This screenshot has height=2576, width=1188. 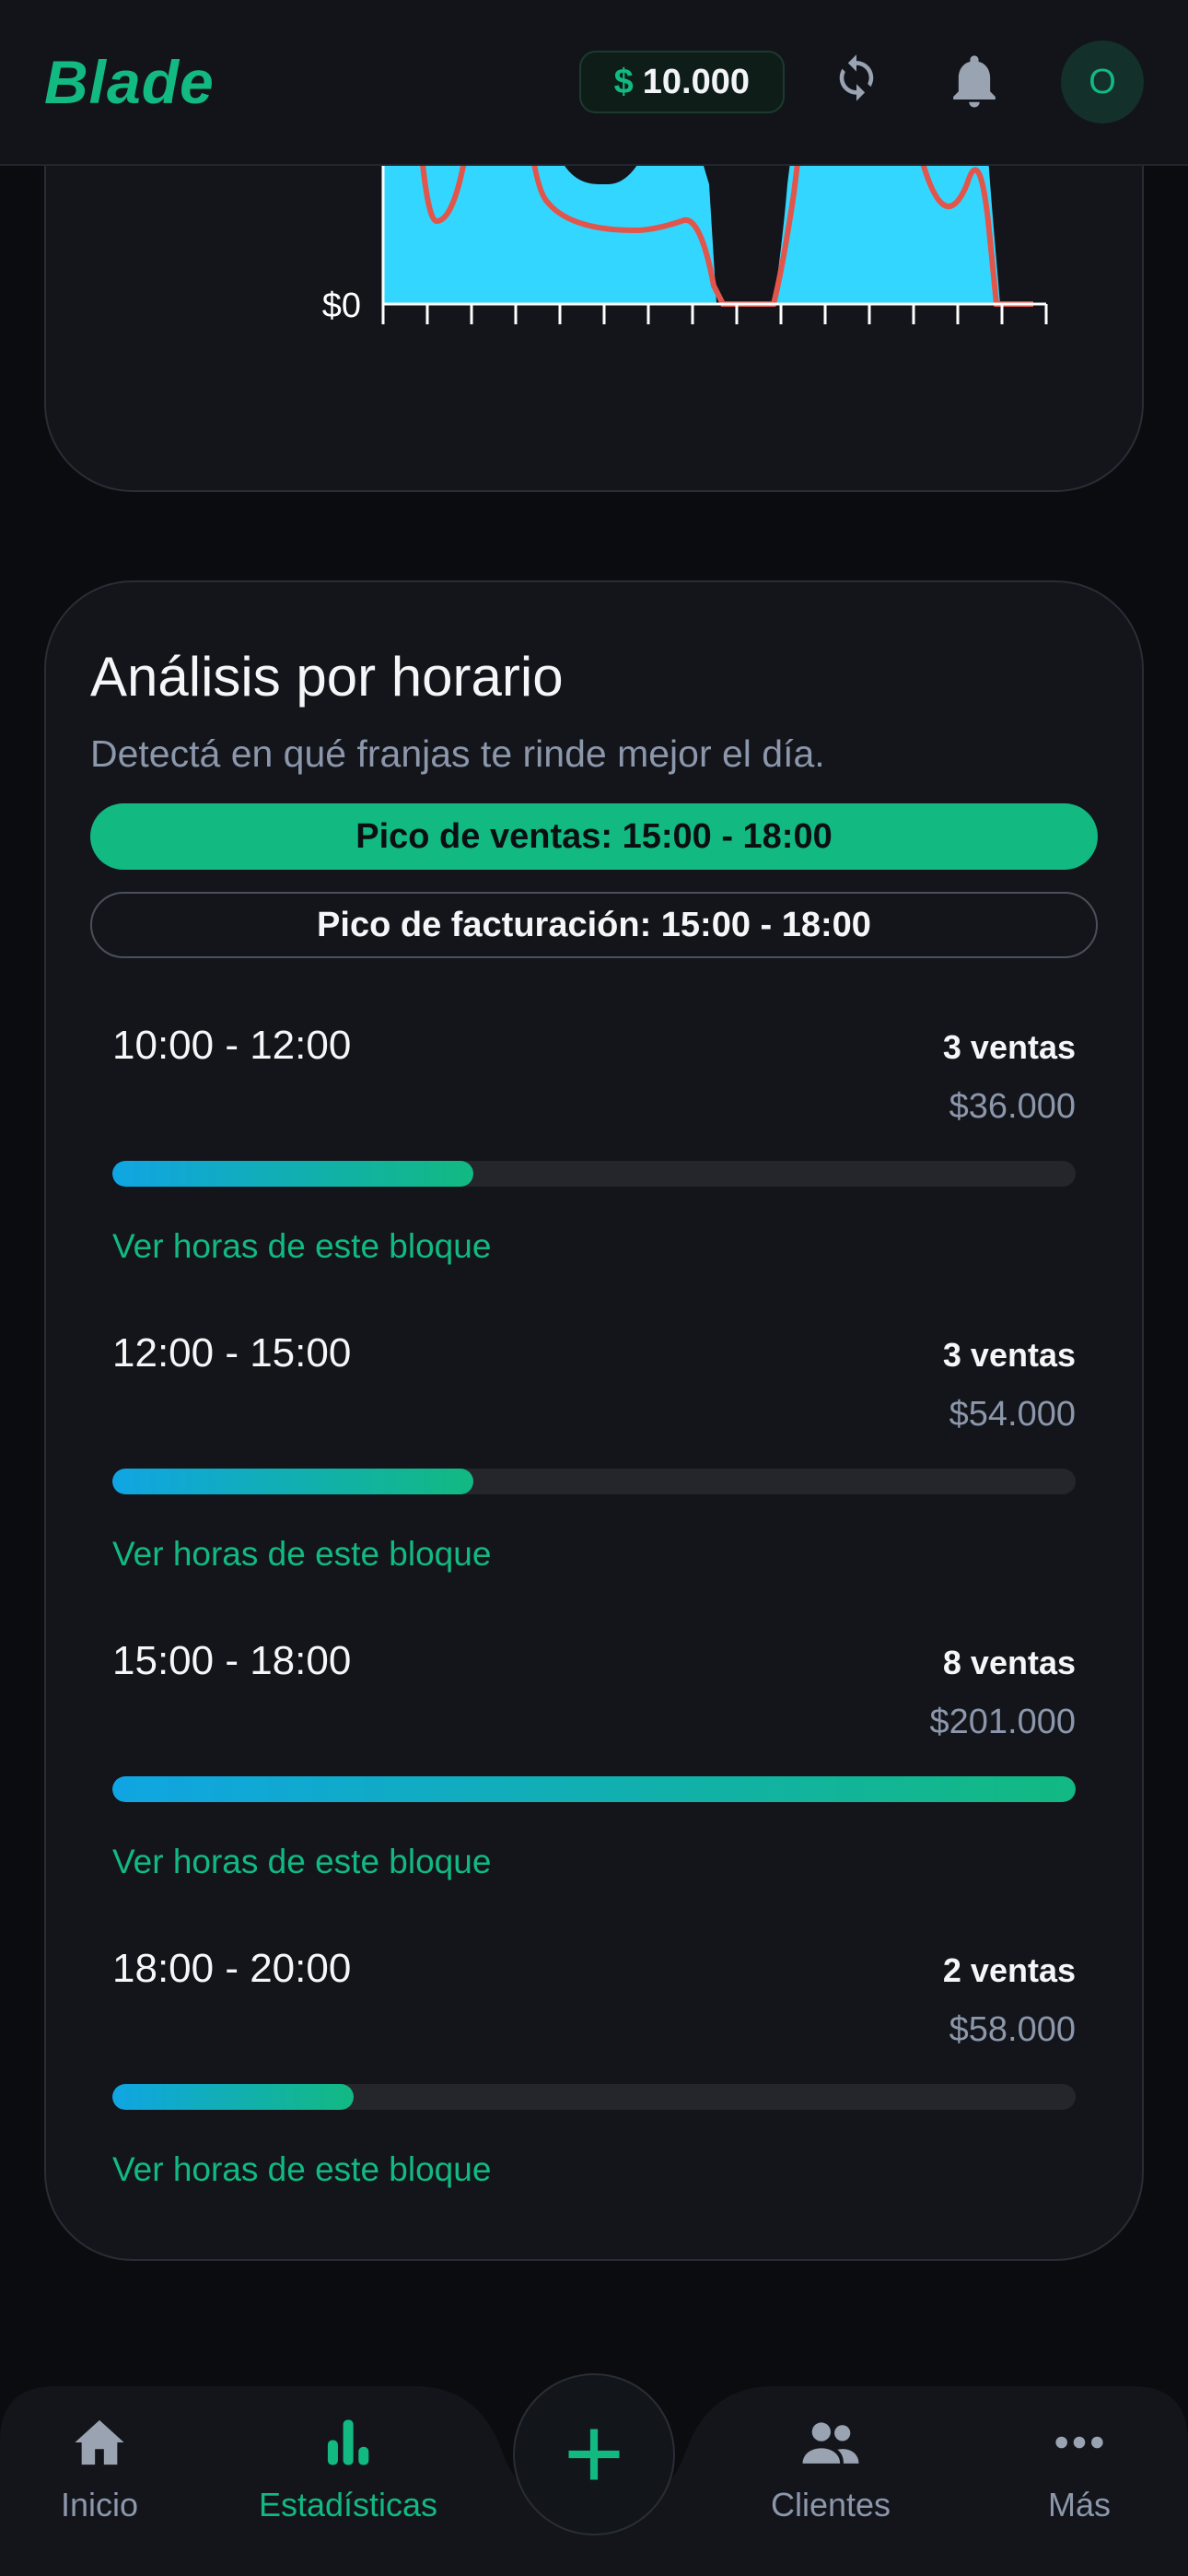 I want to click on peak-sales-badge: Pico de ventas: 15:00 - 18:00, so click(x=594, y=837).